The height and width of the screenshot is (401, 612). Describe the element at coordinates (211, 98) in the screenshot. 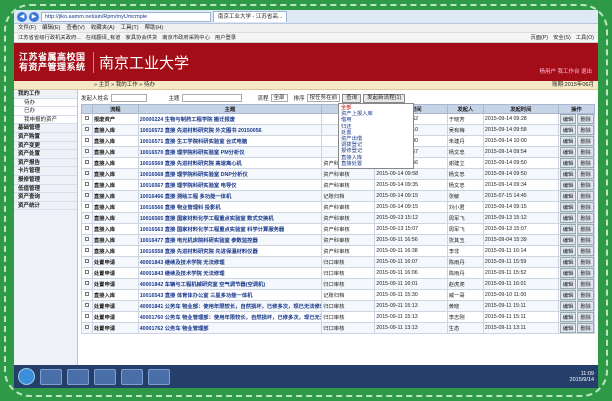

I see `subject-input` at that location.